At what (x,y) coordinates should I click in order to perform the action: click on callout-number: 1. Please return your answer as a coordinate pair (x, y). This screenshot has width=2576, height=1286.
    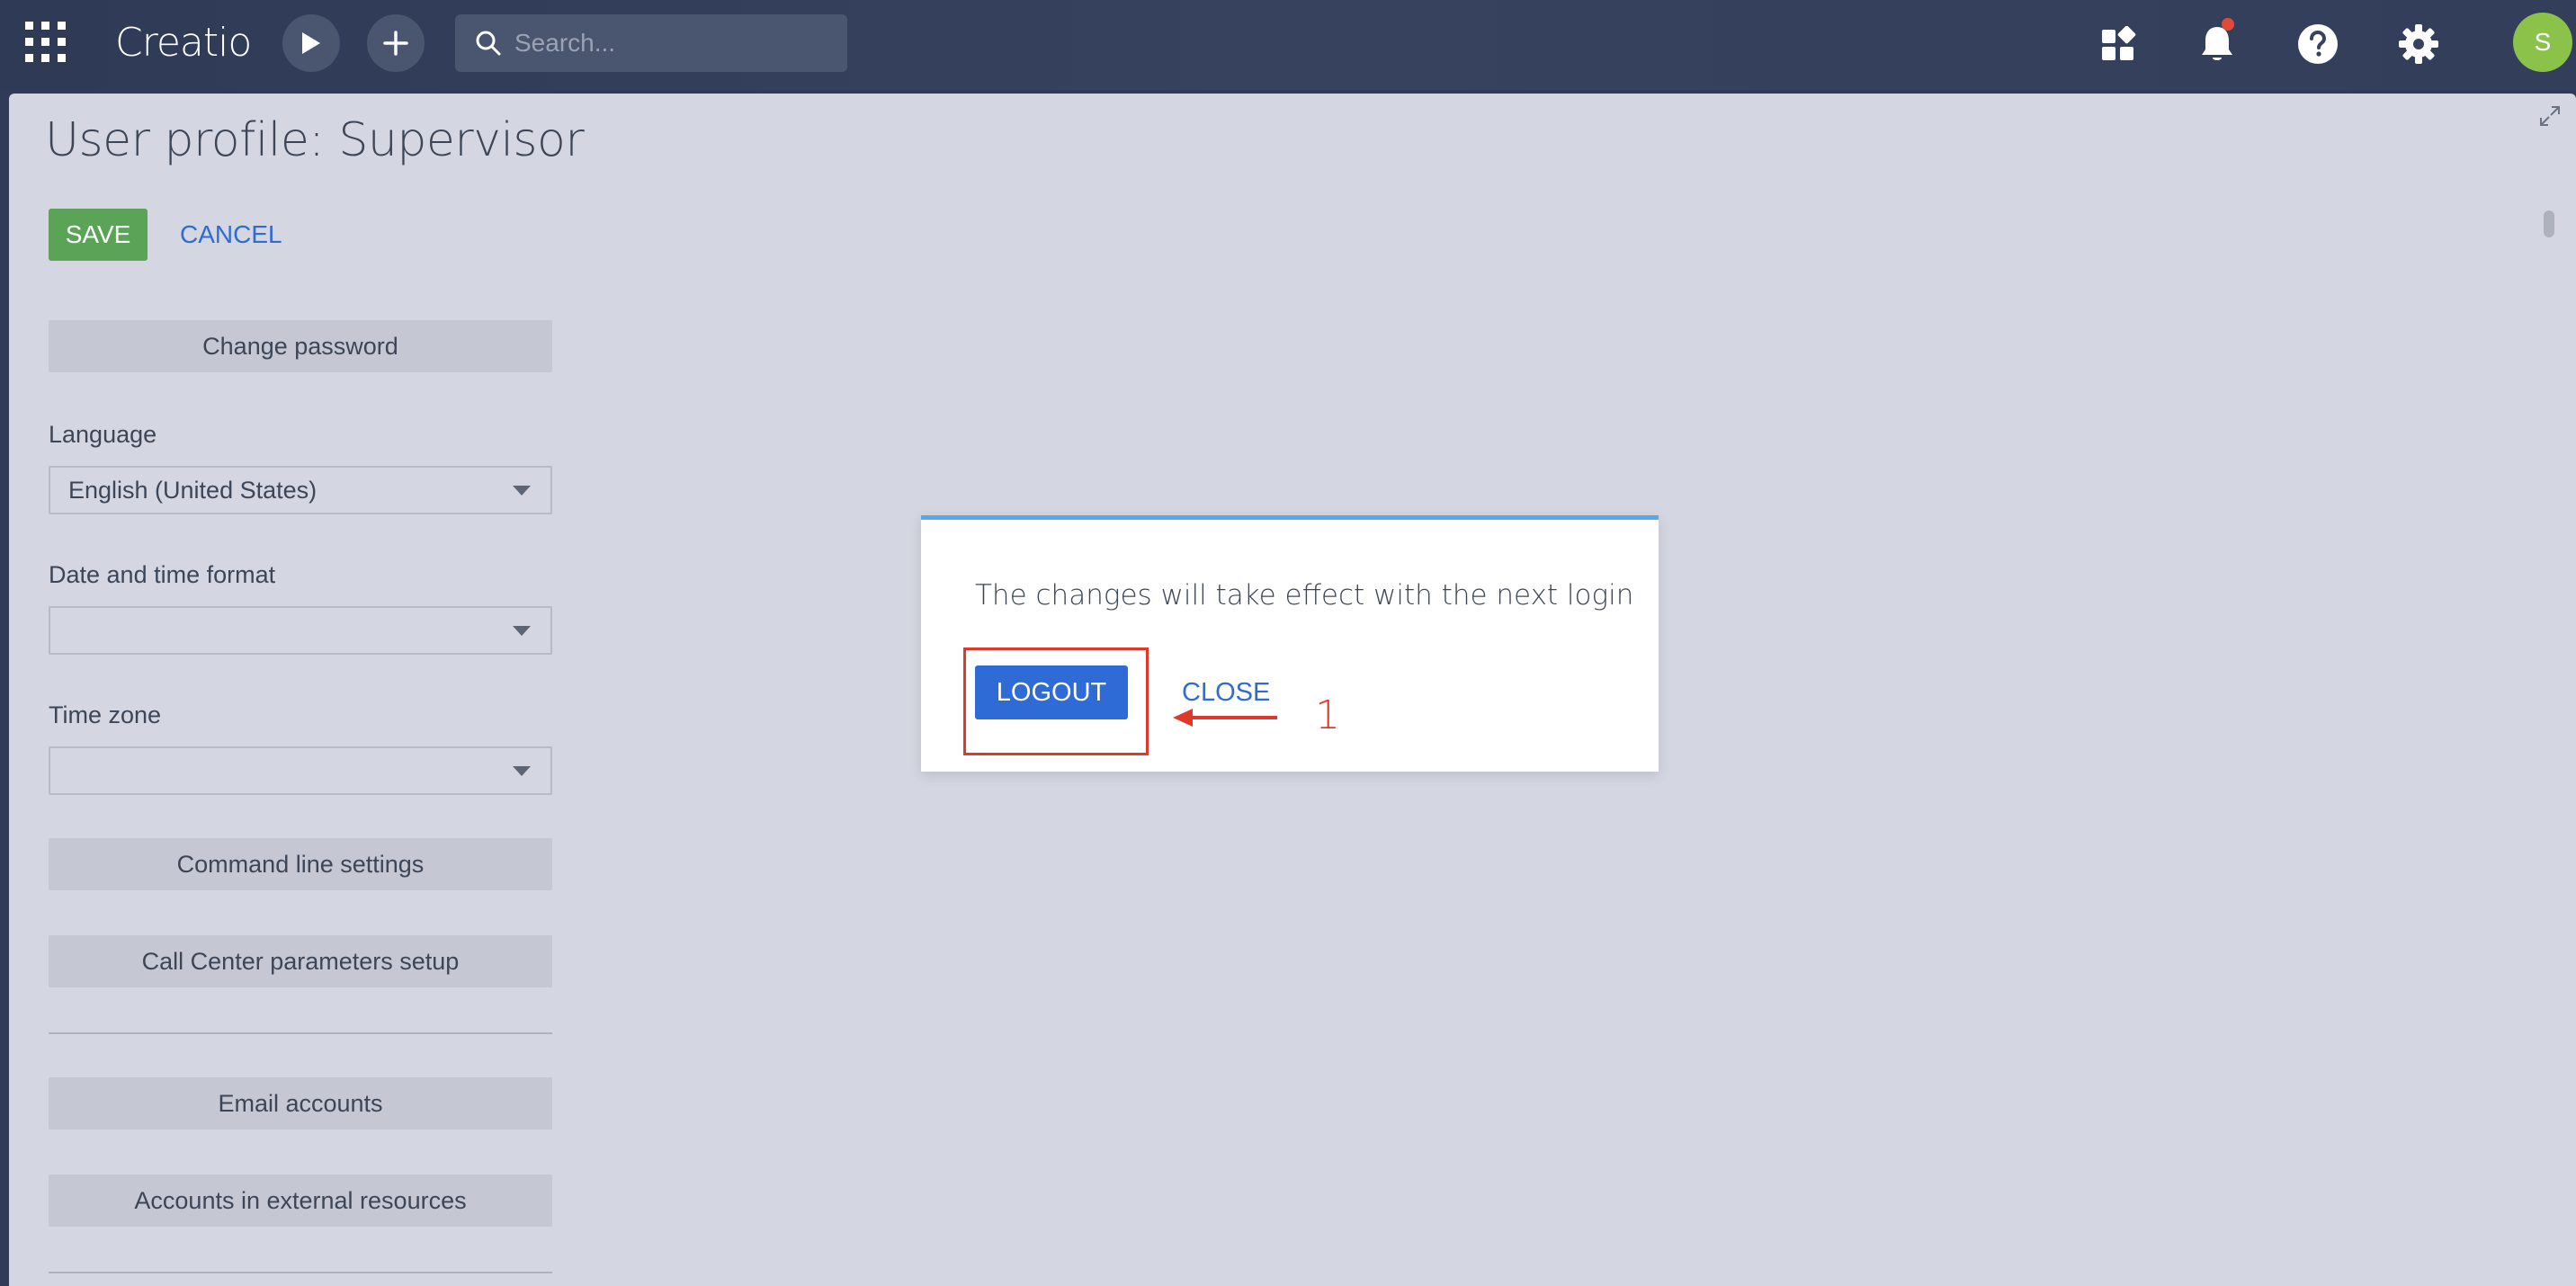
    Looking at the image, I should click on (1327, 715).